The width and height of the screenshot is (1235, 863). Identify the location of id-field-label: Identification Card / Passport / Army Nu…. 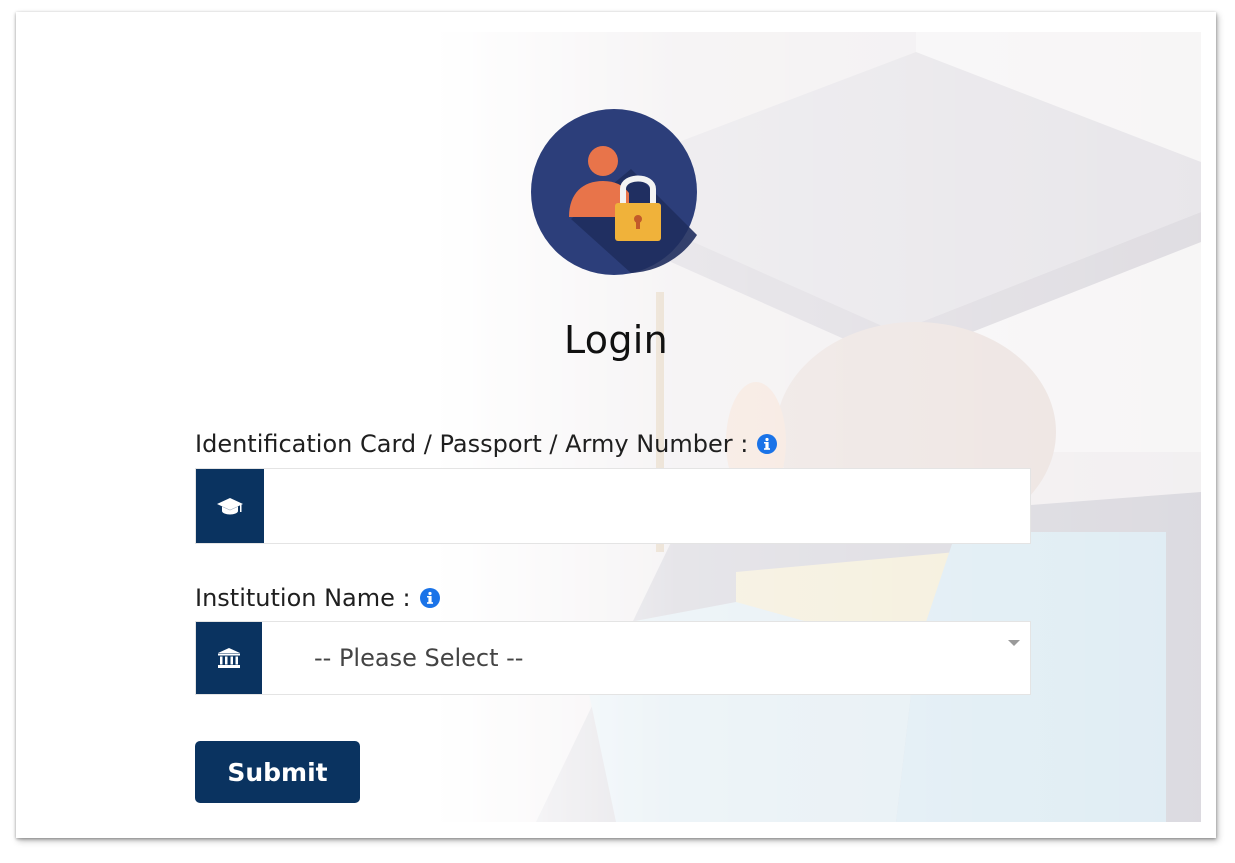
(486, 444).